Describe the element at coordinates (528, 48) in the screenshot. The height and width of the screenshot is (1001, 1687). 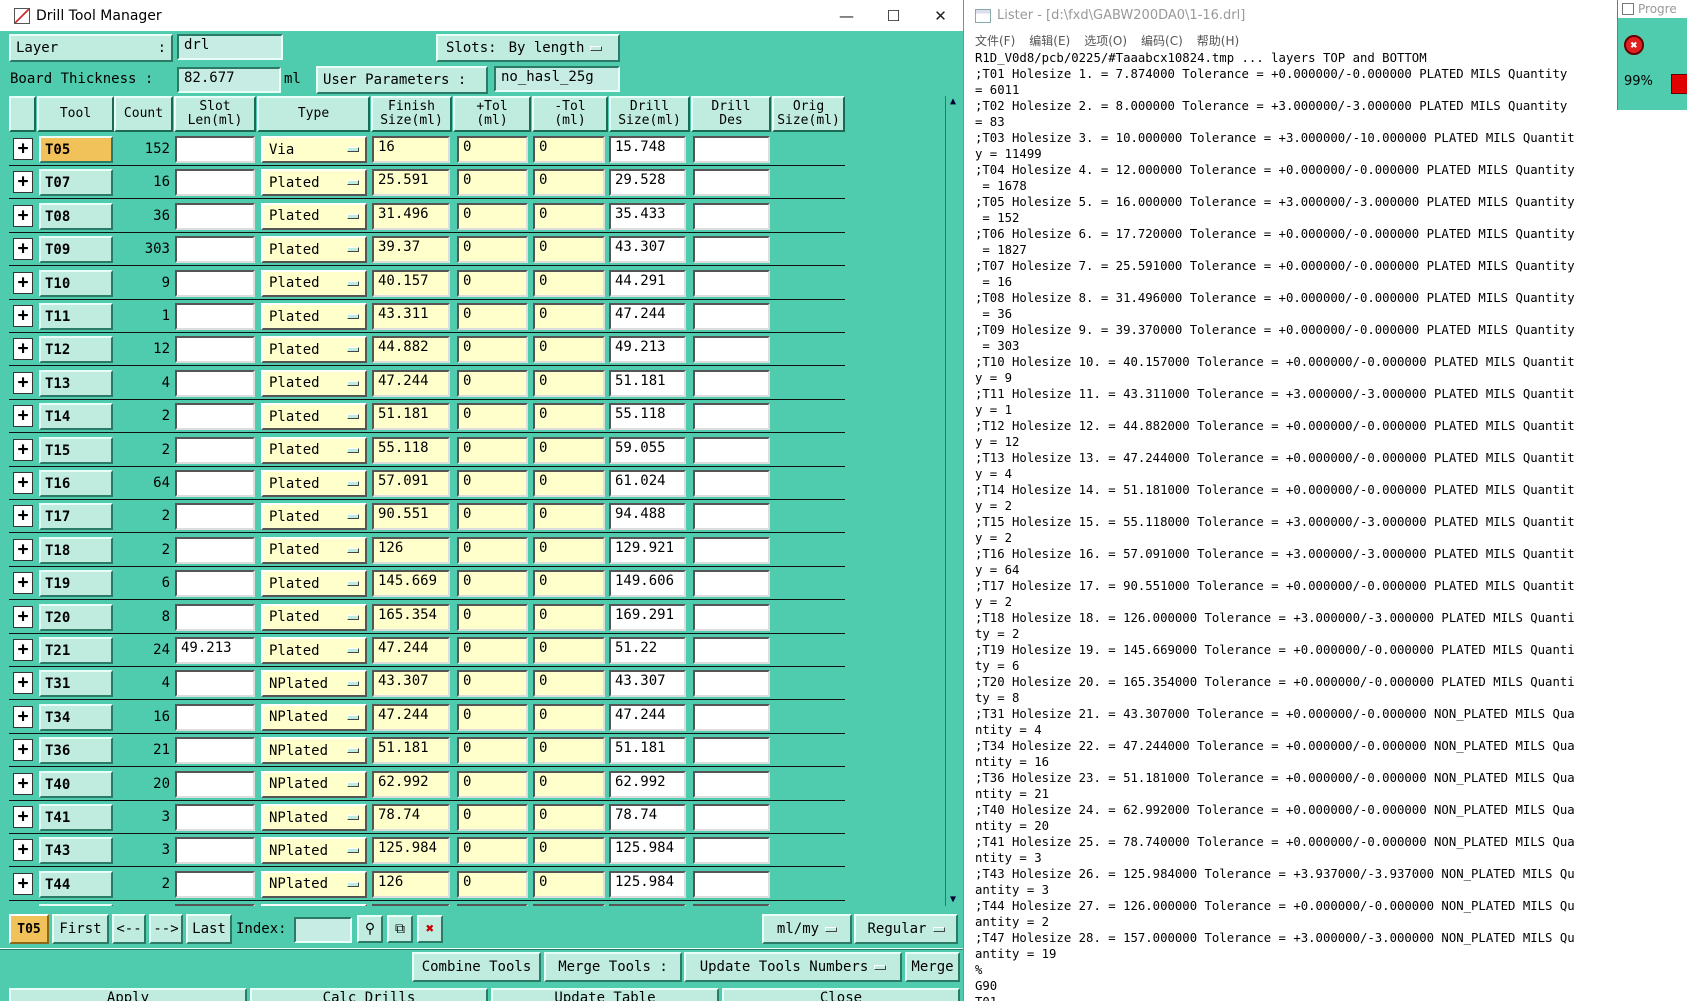
I see `slots-menu: Slots: By length` at that location.